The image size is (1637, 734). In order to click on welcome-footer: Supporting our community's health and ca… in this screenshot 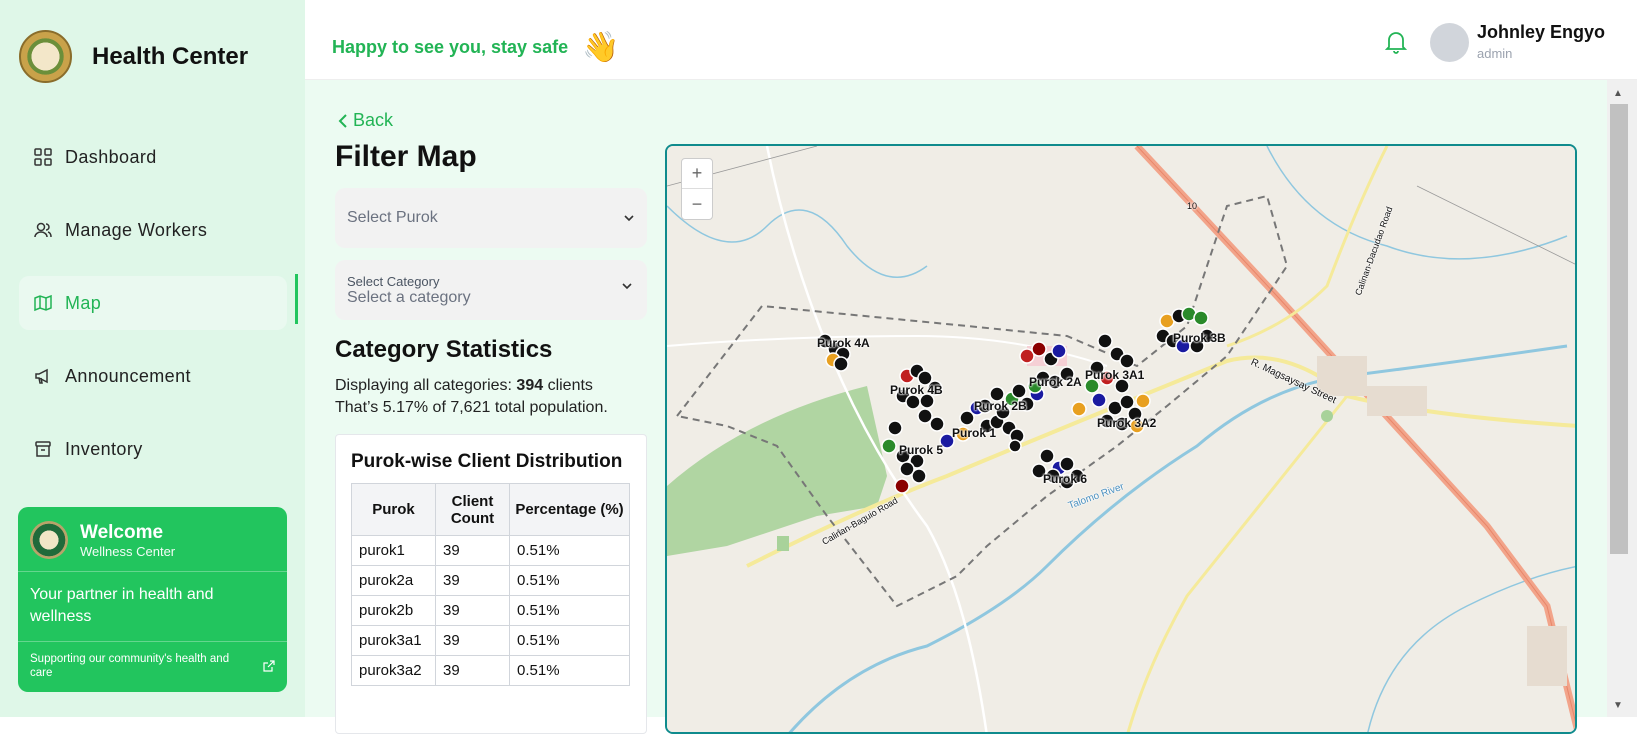, I will do `click(130, 666)`.